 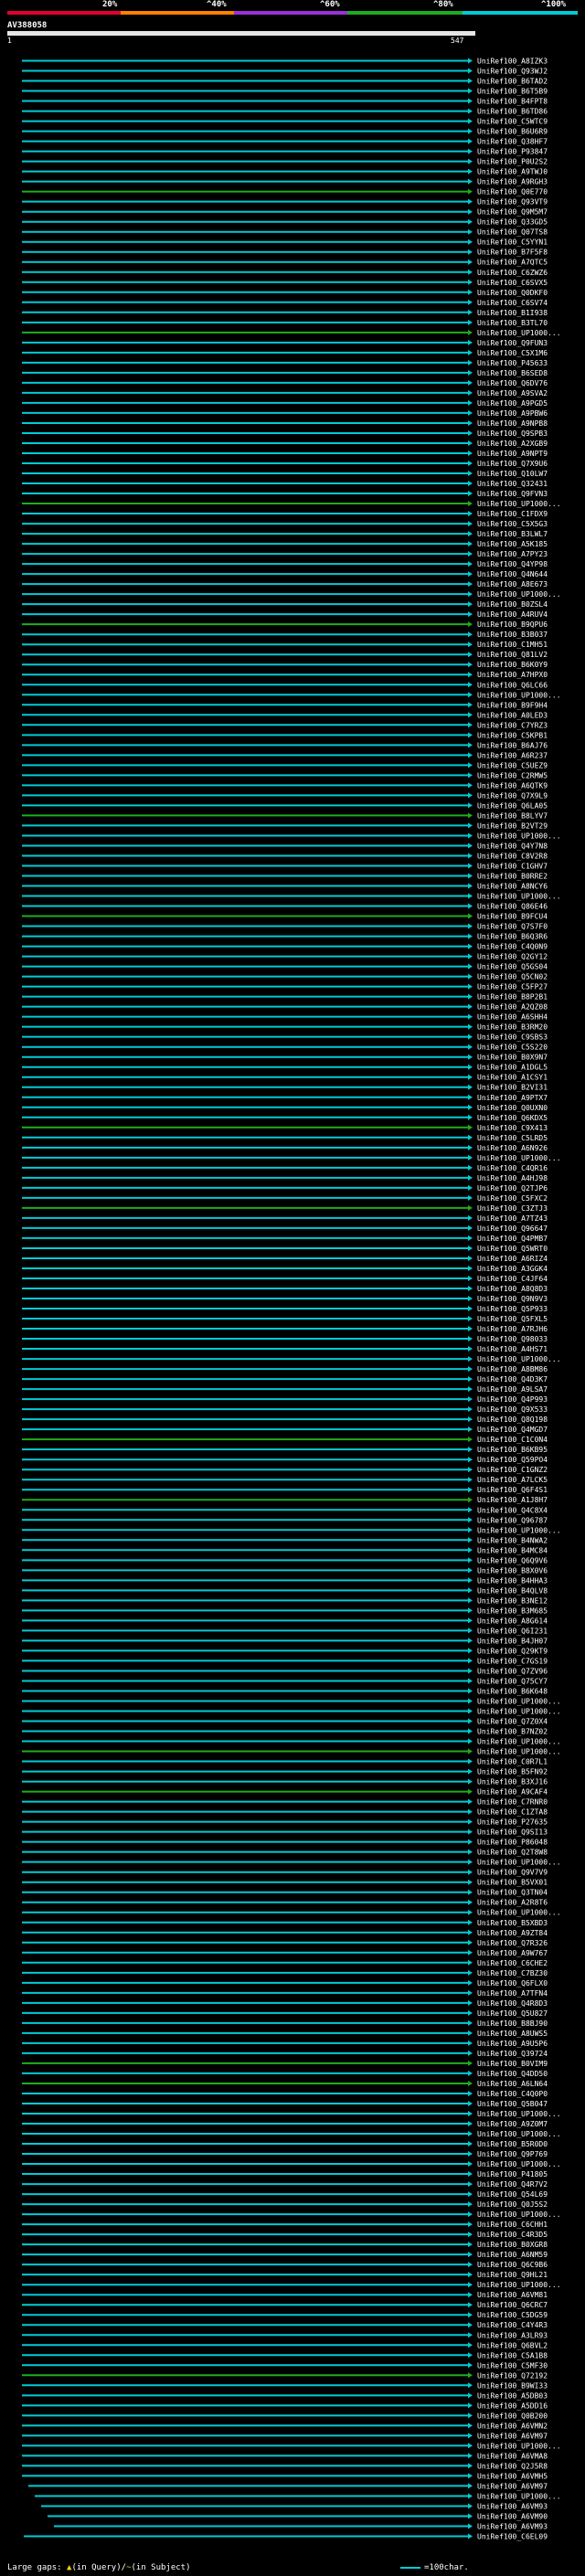 What do you see at coordinates (285, 624) in the screenshot?
I see `hit-row: UniRef100_B9QPU6` at bounding box center [285, 624].